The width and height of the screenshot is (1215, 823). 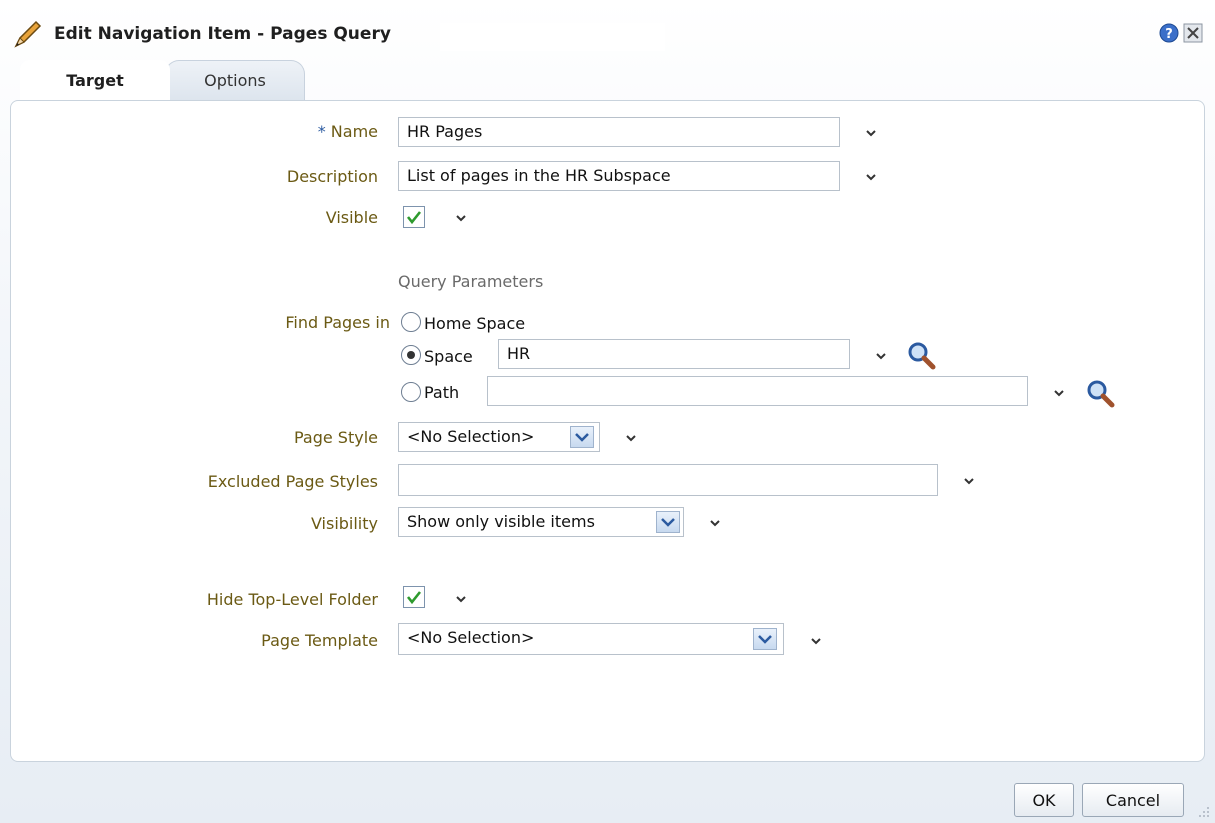 I want to click on help-icon: ?, so click(x=1169, y=33).